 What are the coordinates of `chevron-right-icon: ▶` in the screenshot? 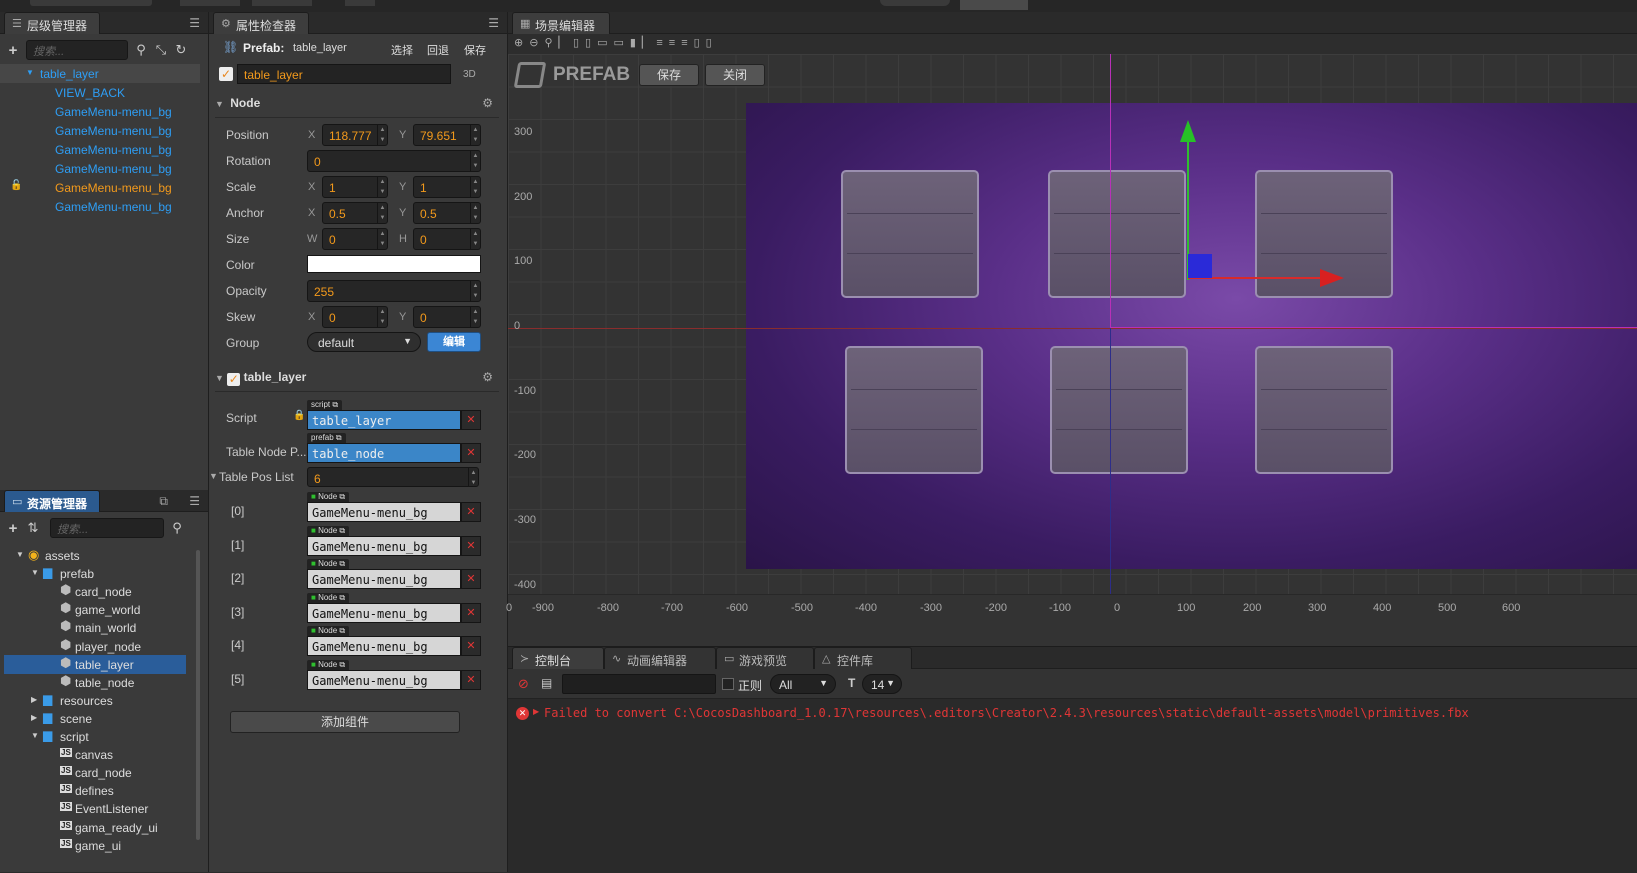 It's located at (34, 699).